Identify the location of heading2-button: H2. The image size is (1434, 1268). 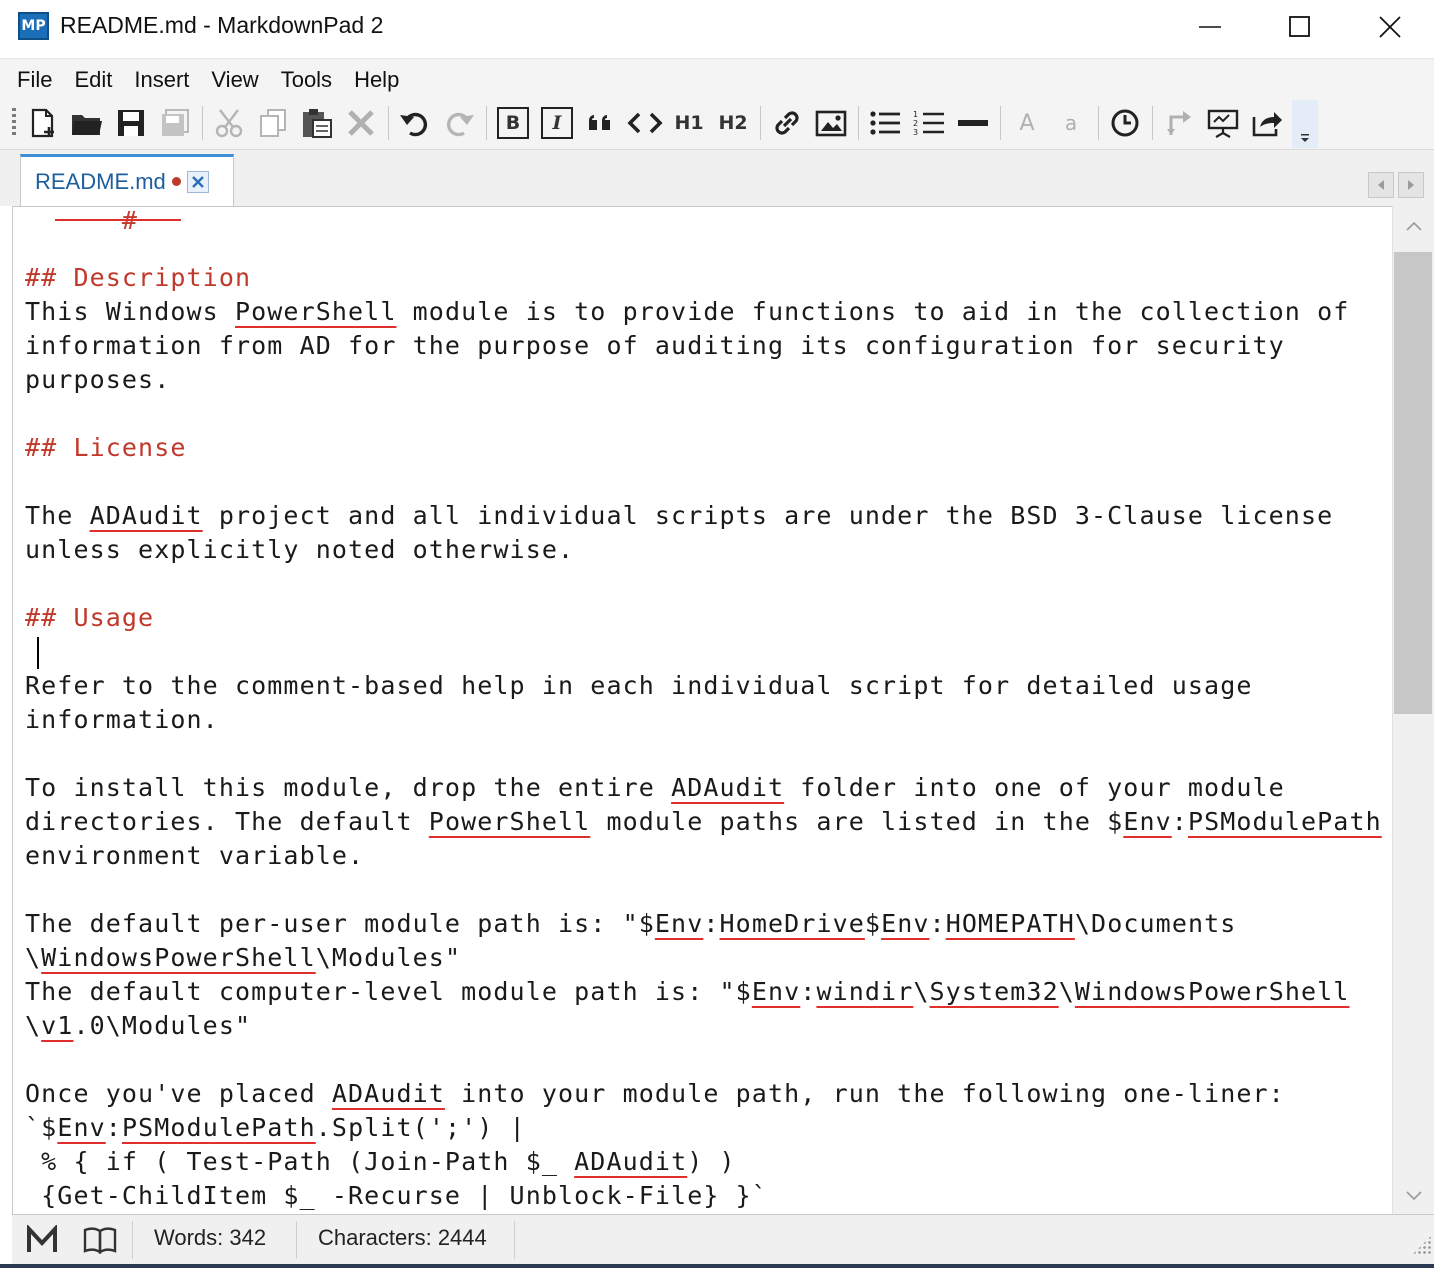
(733, 123).